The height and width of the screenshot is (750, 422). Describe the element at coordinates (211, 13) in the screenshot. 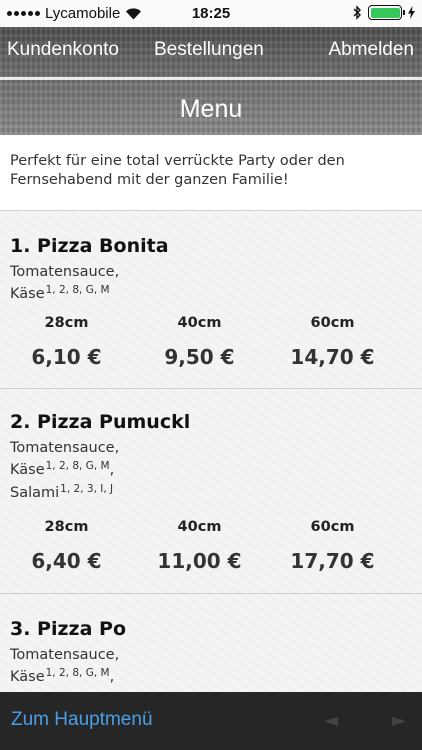

I see `status-bar: Lycamobile 18:25` at that location.